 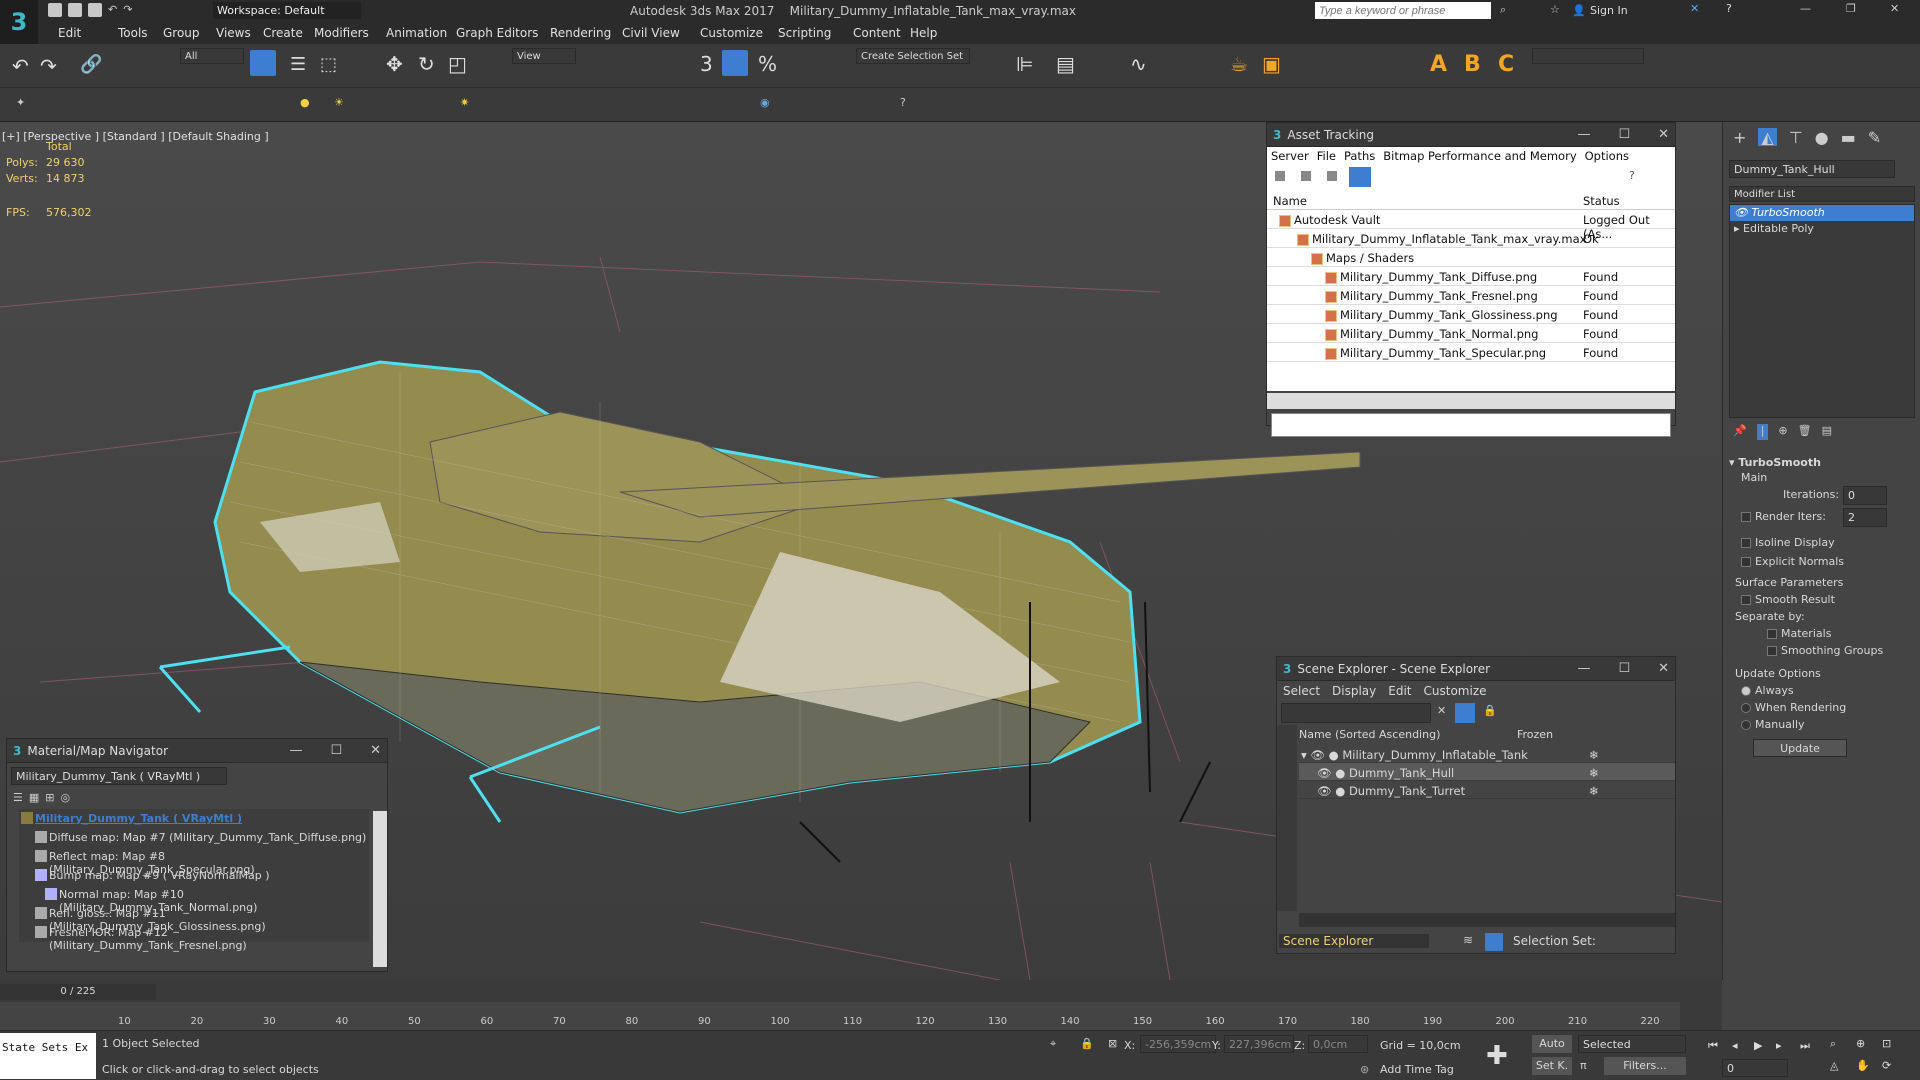 What do you see at coordinates (651, 33) in the screenshot?
I see `menu-civil-view: Civil View` at bounding box center [651, 33].